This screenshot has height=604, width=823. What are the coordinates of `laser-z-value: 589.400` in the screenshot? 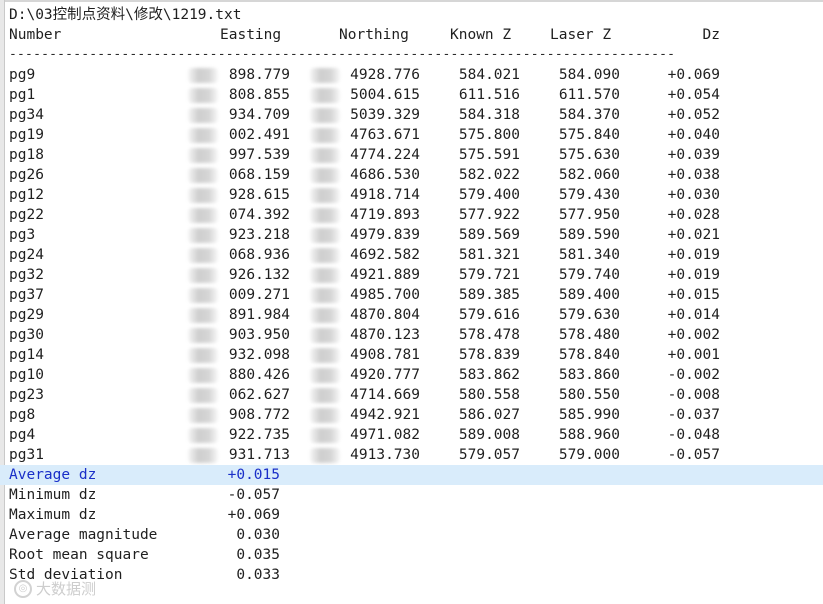 It's located at (589, 295).